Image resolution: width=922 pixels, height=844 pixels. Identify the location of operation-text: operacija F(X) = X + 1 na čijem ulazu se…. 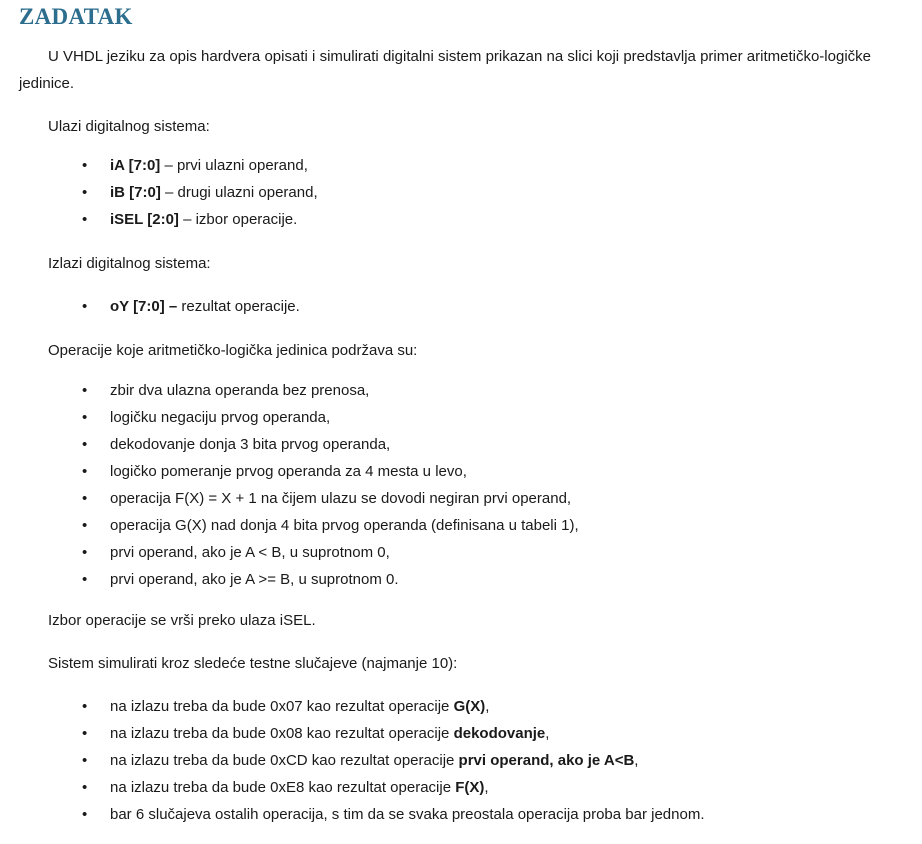
(341, 498).